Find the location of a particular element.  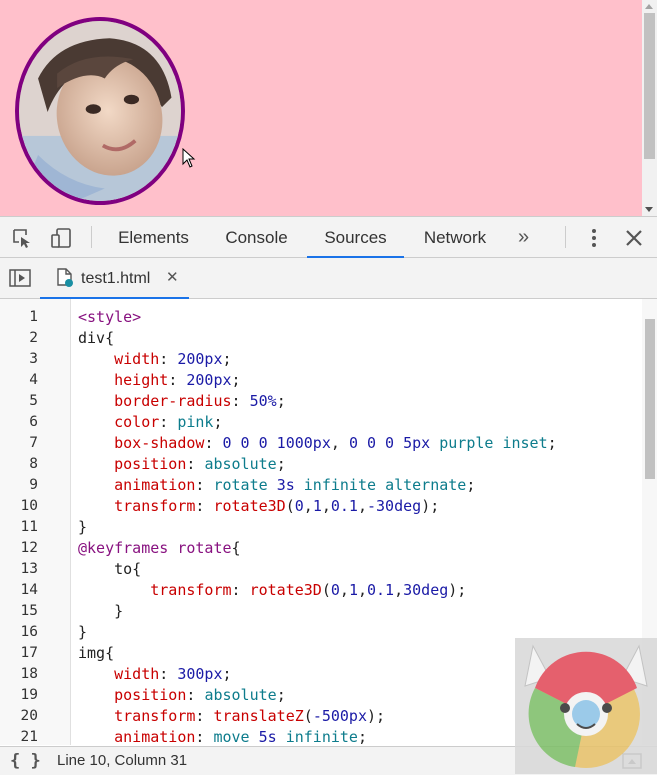

code-token: 3s is located at coordinates (285, 485).